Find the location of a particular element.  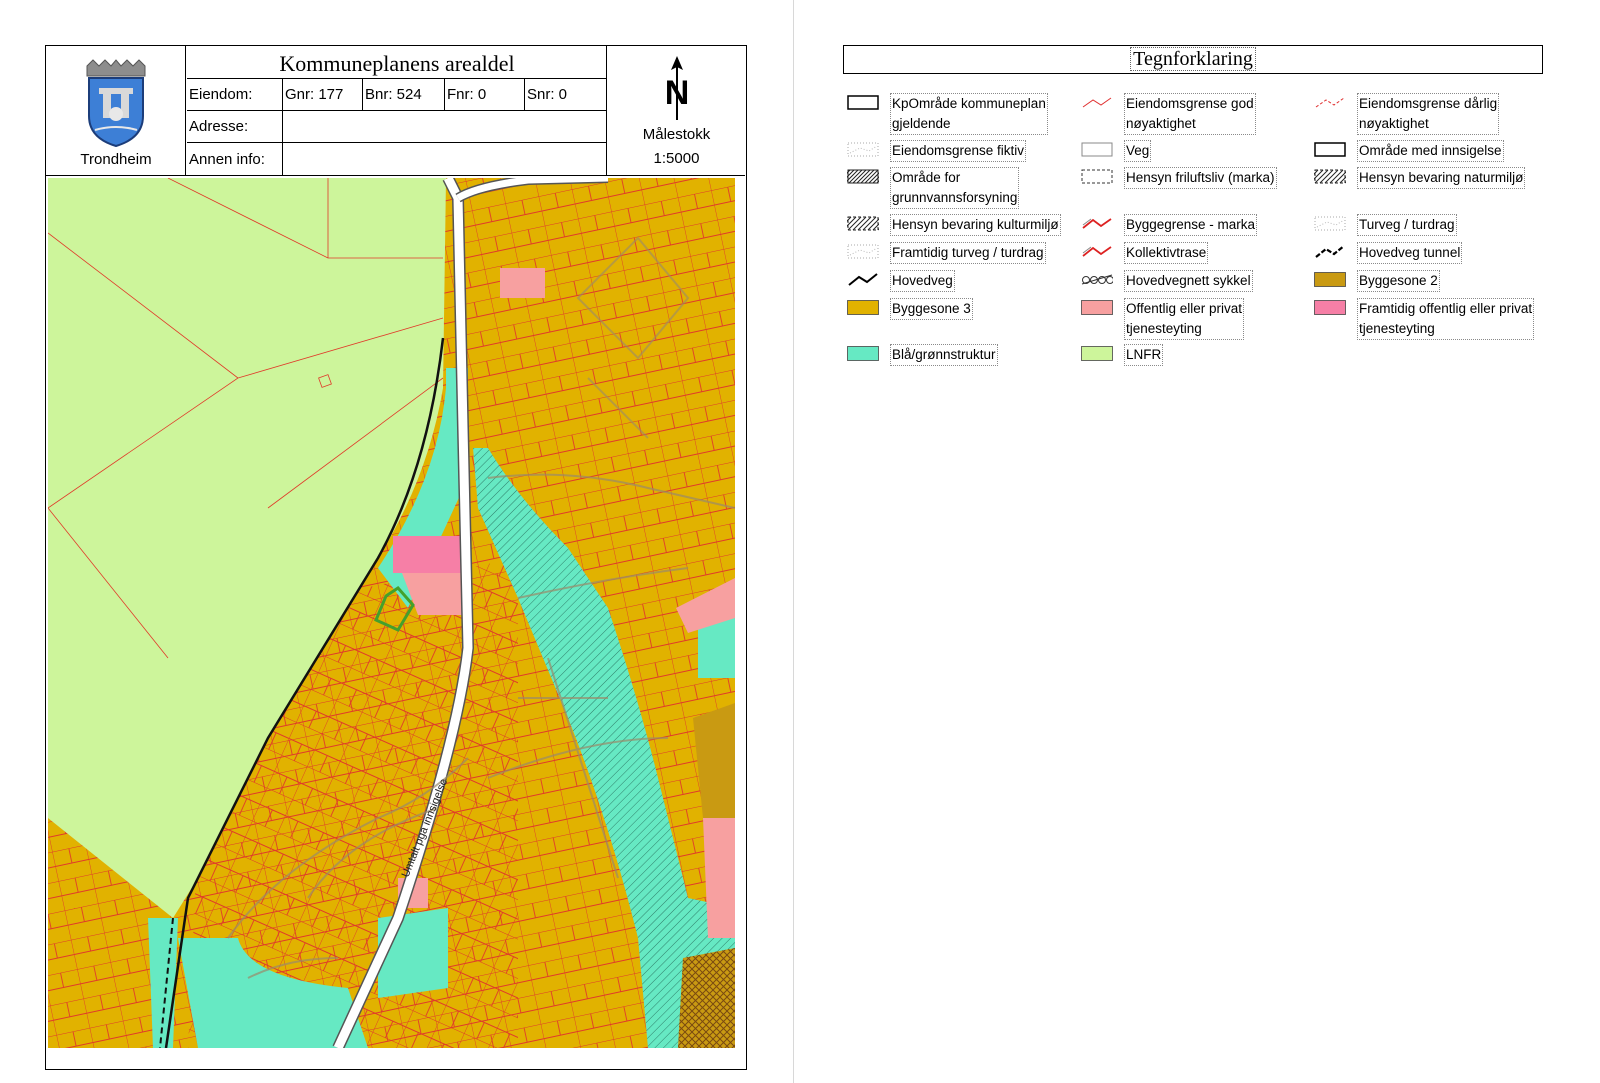

north-letter: N is located at coordinates (677, 93).